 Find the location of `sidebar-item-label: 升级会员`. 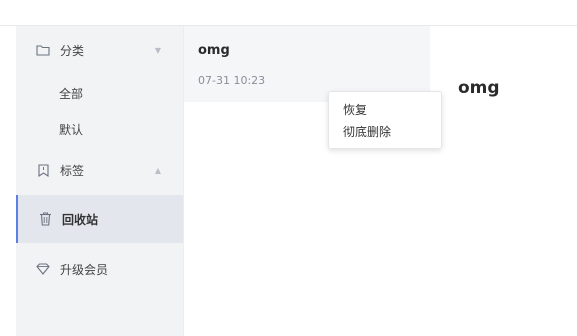

sidebar-item-label: 升级会员 is located at coordinates (84, 269).